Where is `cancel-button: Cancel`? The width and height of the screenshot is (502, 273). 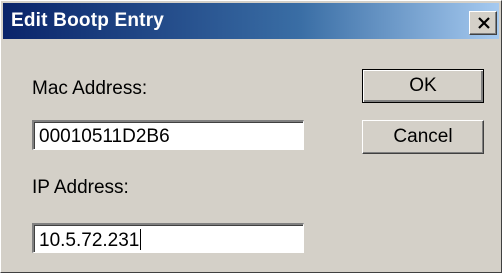
cancel-button: Cancel is located at coordinates (423, 137).